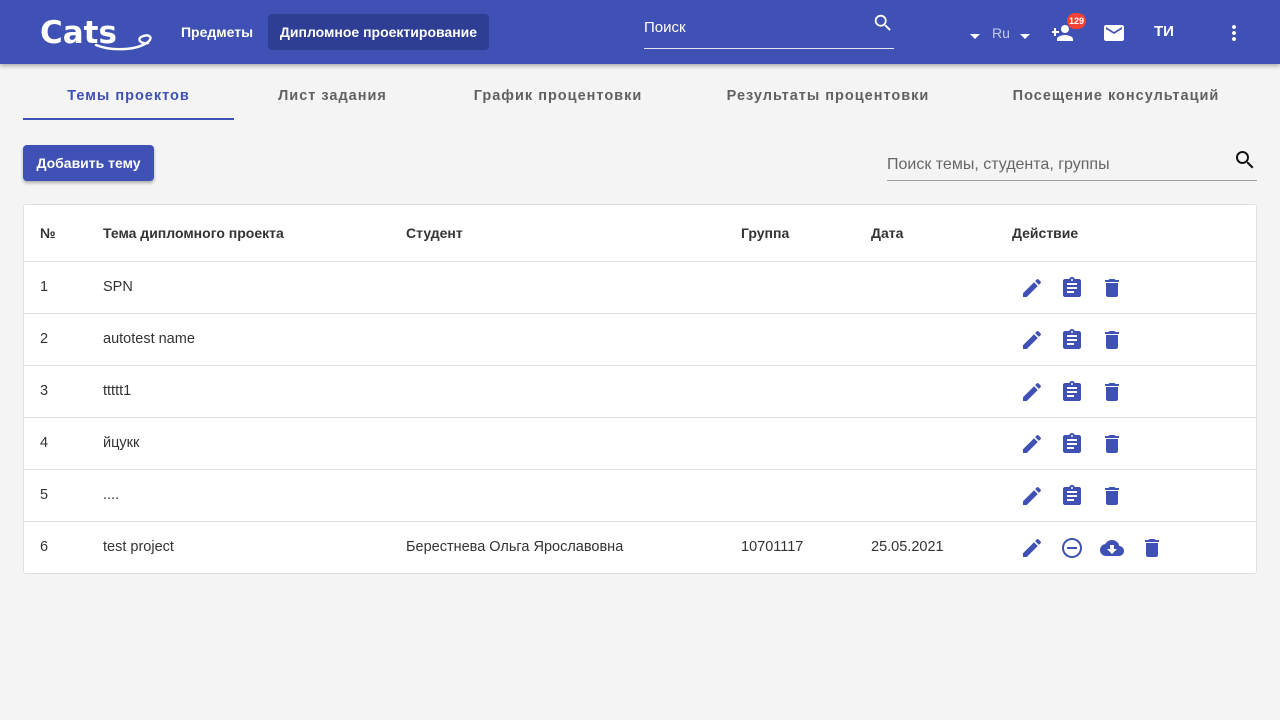 The height and width of the screenshot is (720, 1280). Describe the element at coordinates (78, 33) in the screenshot. I see `svg-text: Cats` at that location.